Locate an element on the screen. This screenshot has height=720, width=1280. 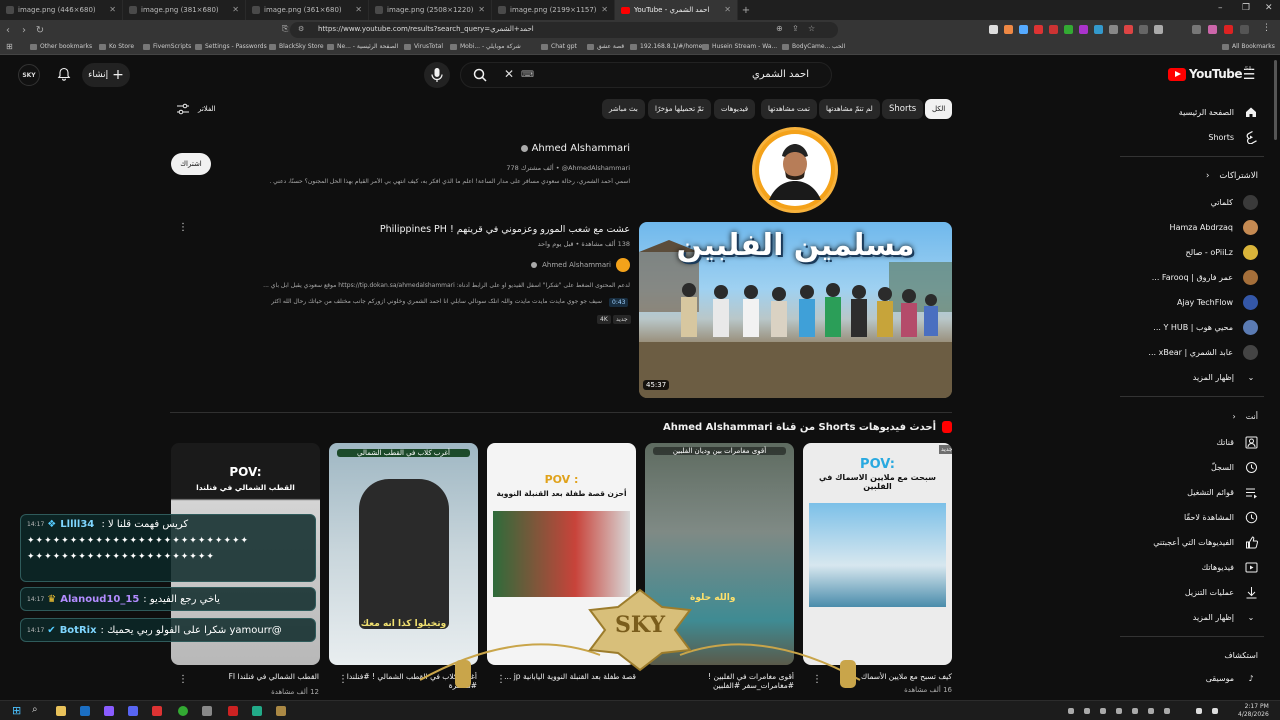
bookmark-folder: Ko Store is located at coordinates (116, 46).